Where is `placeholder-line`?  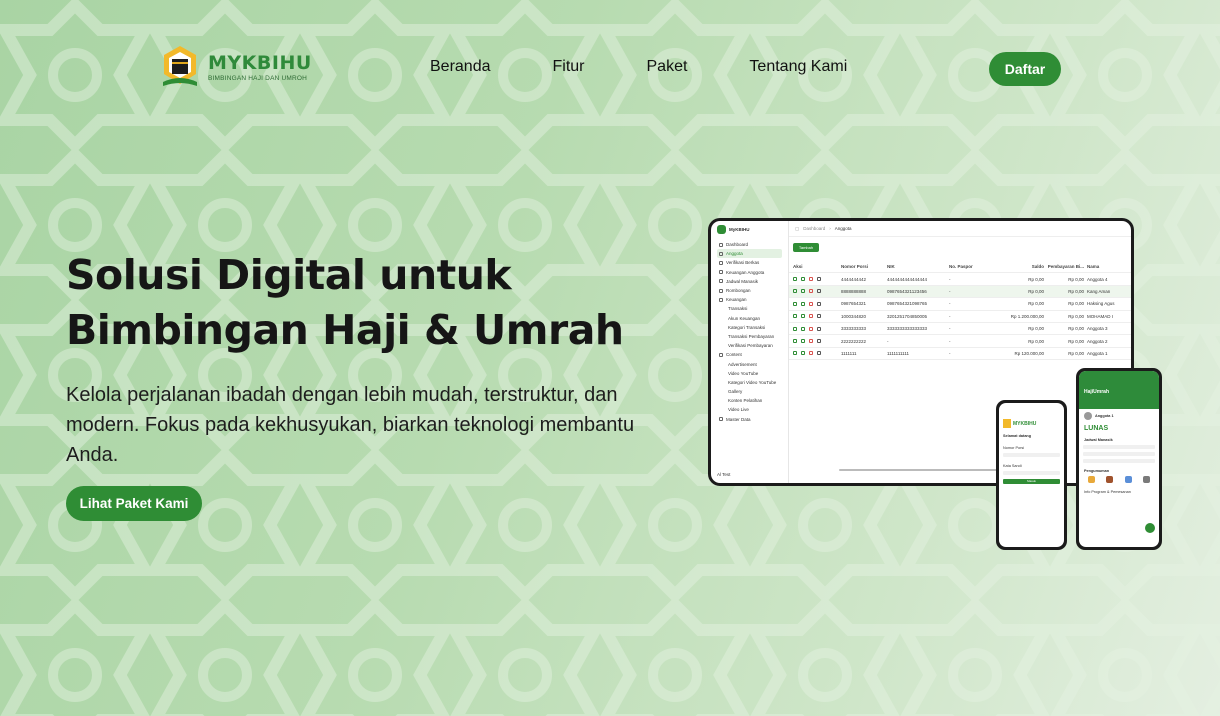 placeholder-line is located at coordinates (1119, 461).